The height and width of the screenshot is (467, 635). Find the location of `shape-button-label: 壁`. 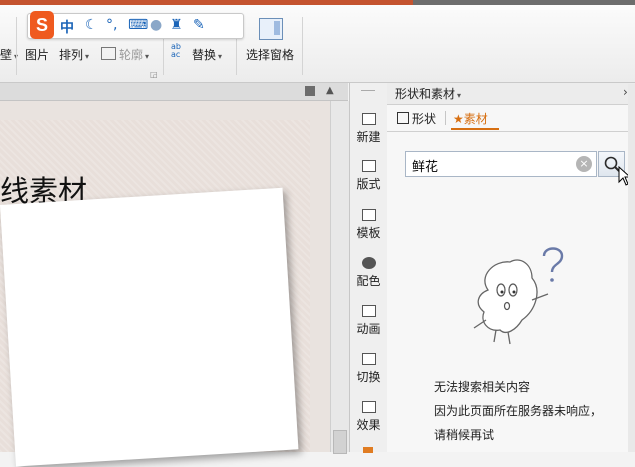

shape-button-label: 壁 is located at coordinates (6, 55).